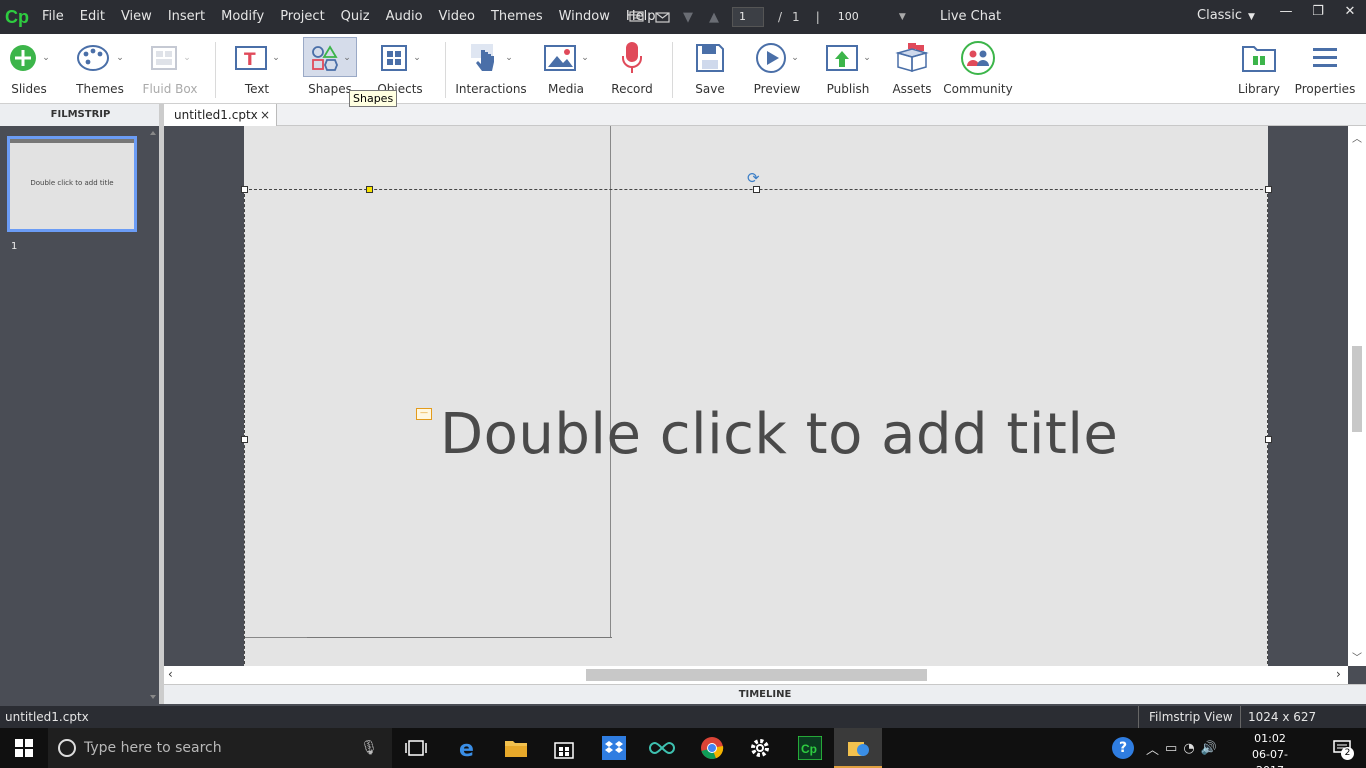 The width and height of the screenshot is (1366, 768). Describe the element at coordinates (712, 748) in the screenshot. I see `chrome-icon` at that location.